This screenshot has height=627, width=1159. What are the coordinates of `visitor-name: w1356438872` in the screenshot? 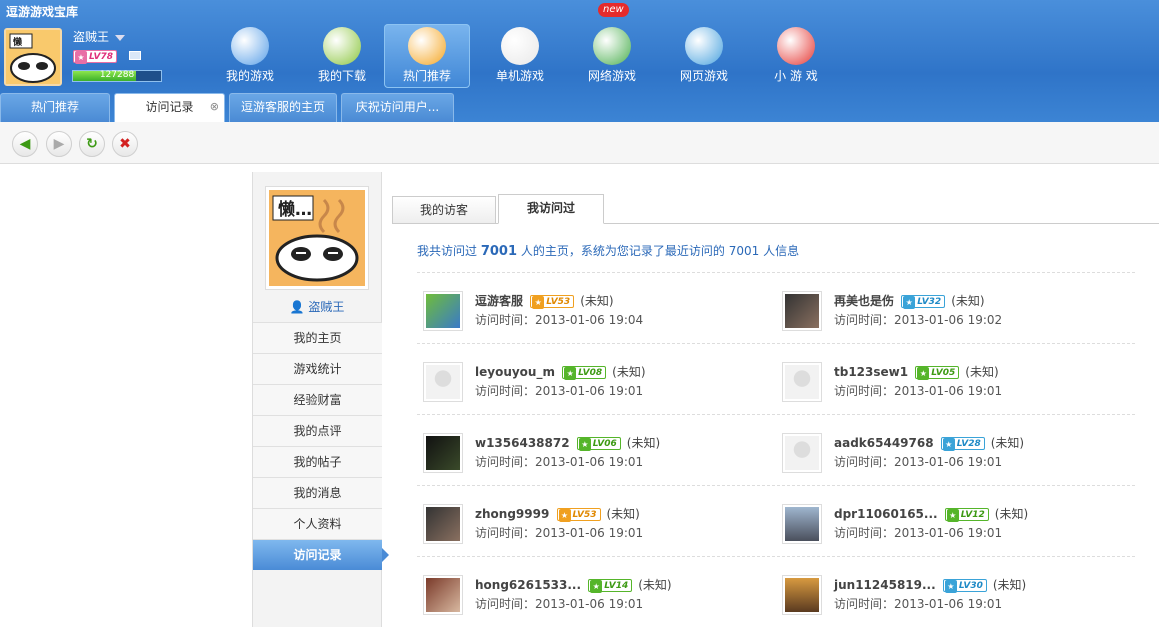 It's located at (522, 443).